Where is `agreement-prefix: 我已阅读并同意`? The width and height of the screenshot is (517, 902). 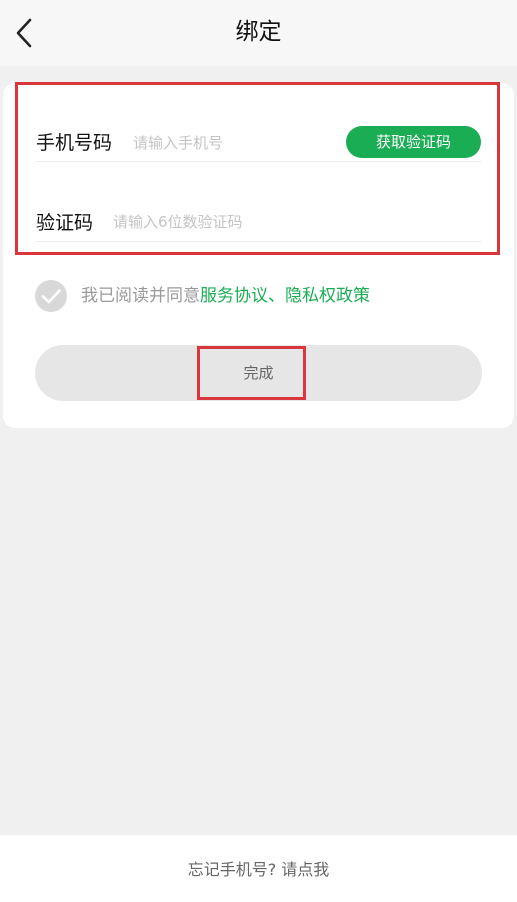 agreement-prefix: 我已阅读并同意 is located at coordinates (140, 296).